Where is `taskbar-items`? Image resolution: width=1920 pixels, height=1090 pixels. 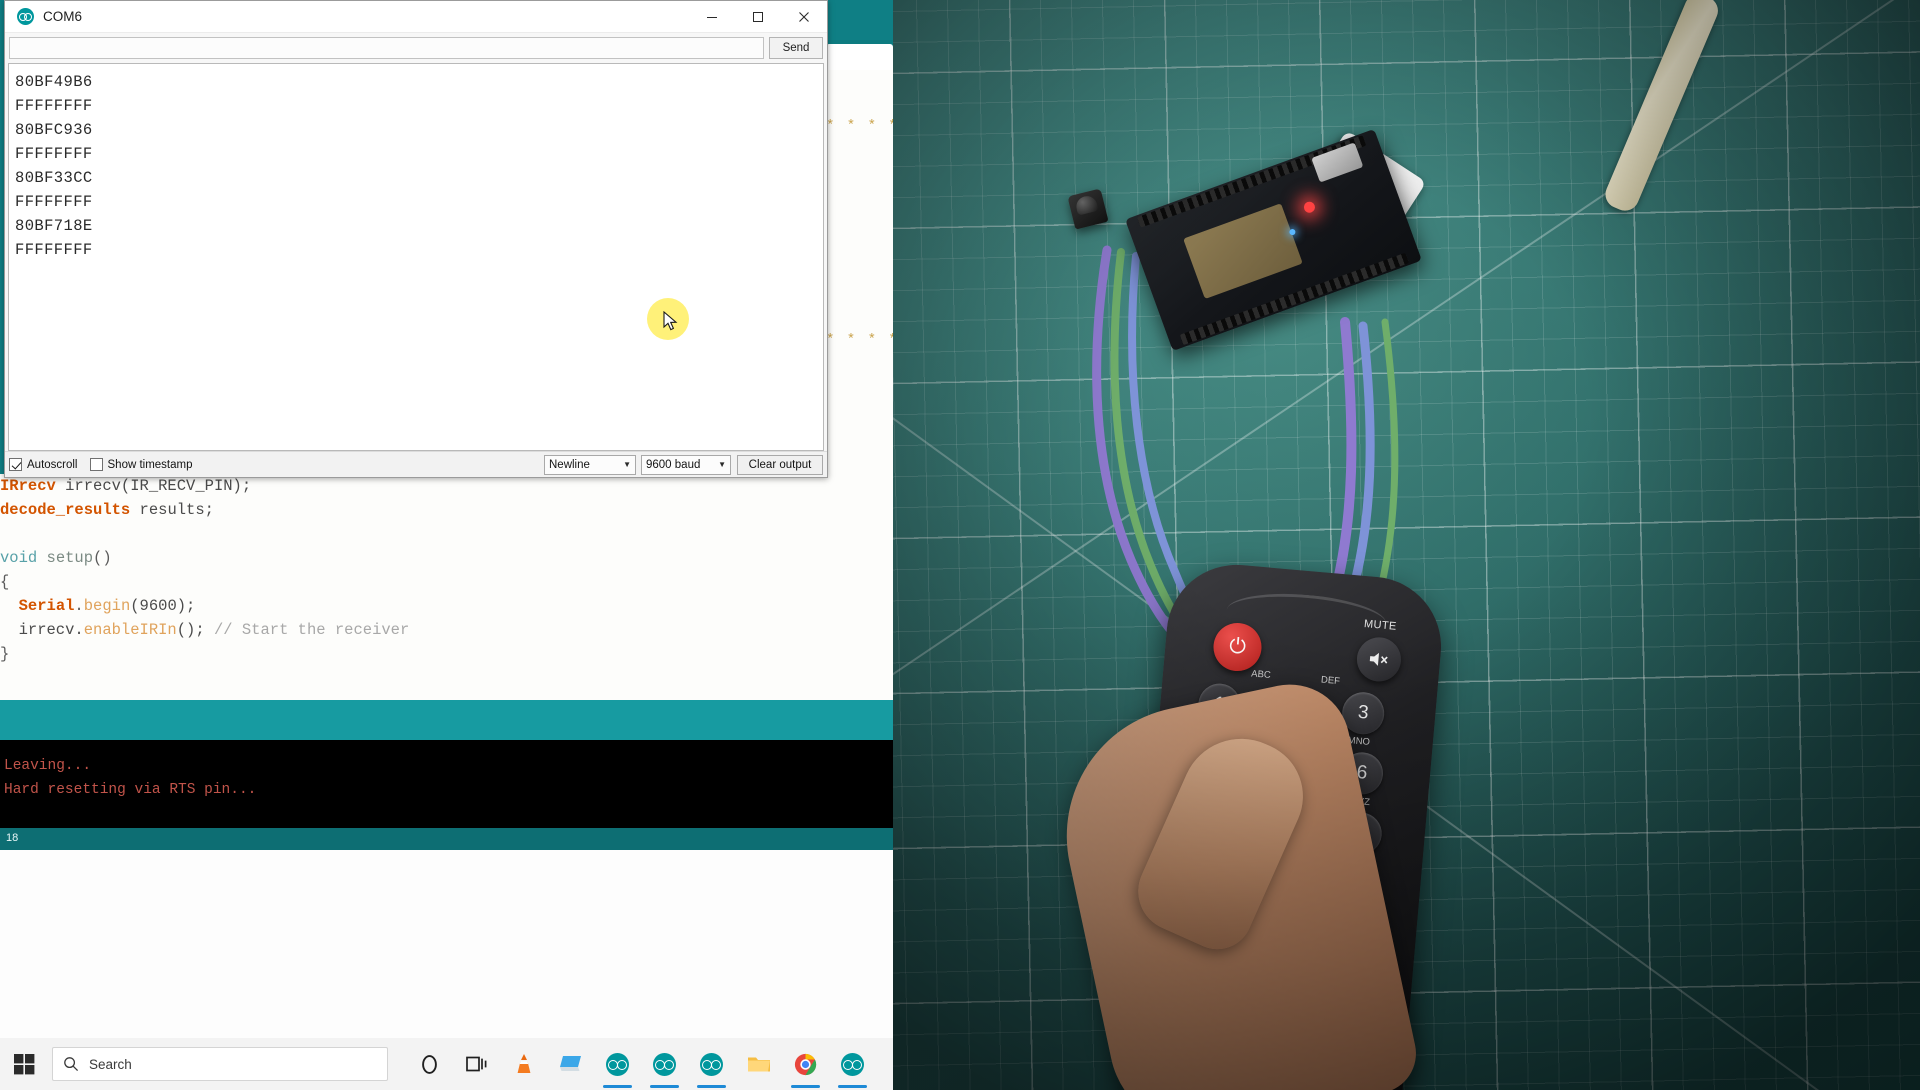
taskbar-items is located at coordinates (641, 1064).